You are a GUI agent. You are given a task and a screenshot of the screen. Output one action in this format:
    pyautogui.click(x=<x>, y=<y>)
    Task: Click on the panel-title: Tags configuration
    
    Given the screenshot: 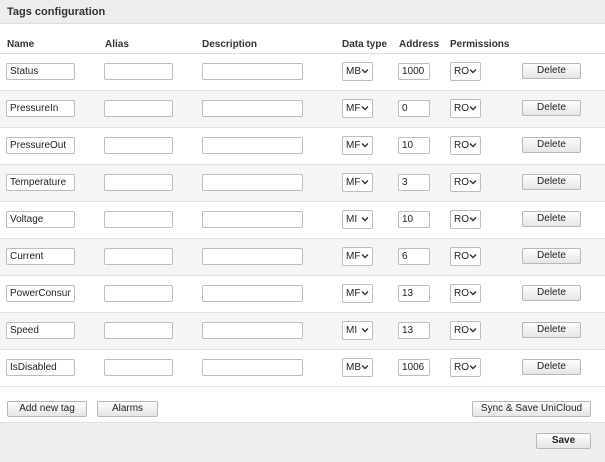 What is the action you would take?
    pyautogui.click(x=56, y=12)
    